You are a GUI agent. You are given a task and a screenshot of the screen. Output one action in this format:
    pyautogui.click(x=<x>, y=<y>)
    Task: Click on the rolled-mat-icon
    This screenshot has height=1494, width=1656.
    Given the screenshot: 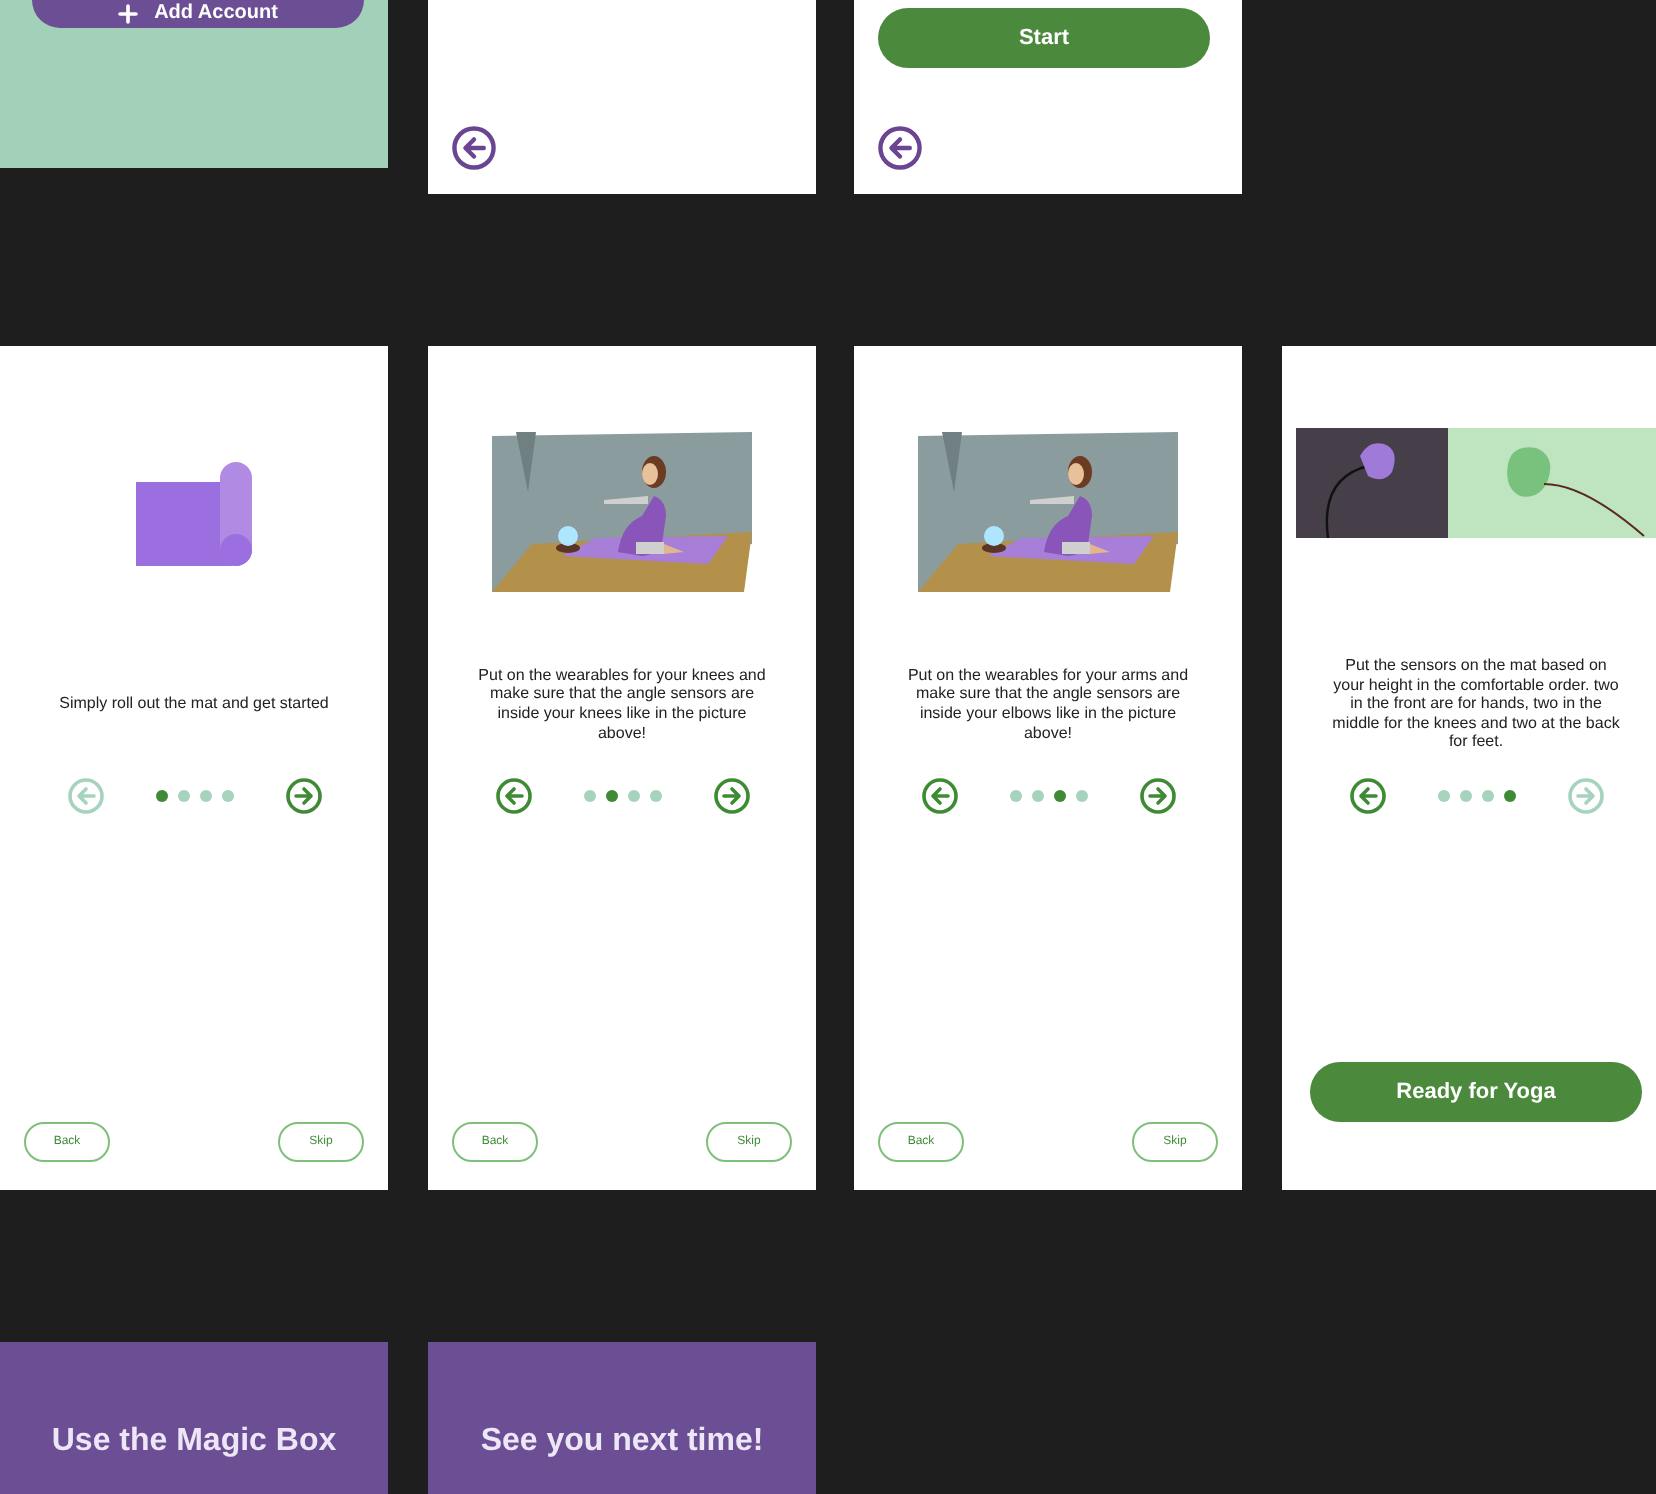 What is the action you would take?
    pyautogui.click(x=194, y=514)
    